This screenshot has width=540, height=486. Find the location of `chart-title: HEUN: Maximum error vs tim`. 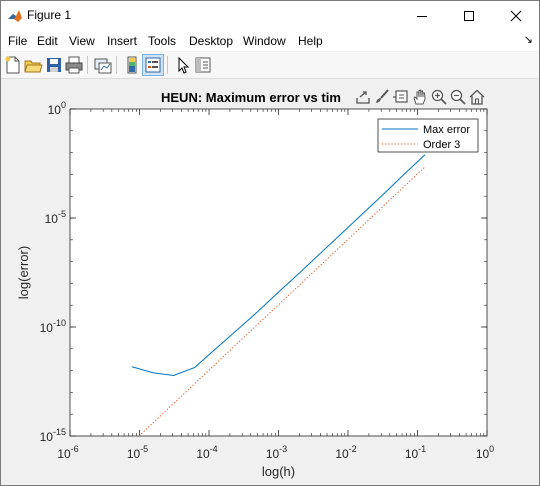

chart-title: HEUN: Maximum error vs tim is located at coordinates (251, 97).